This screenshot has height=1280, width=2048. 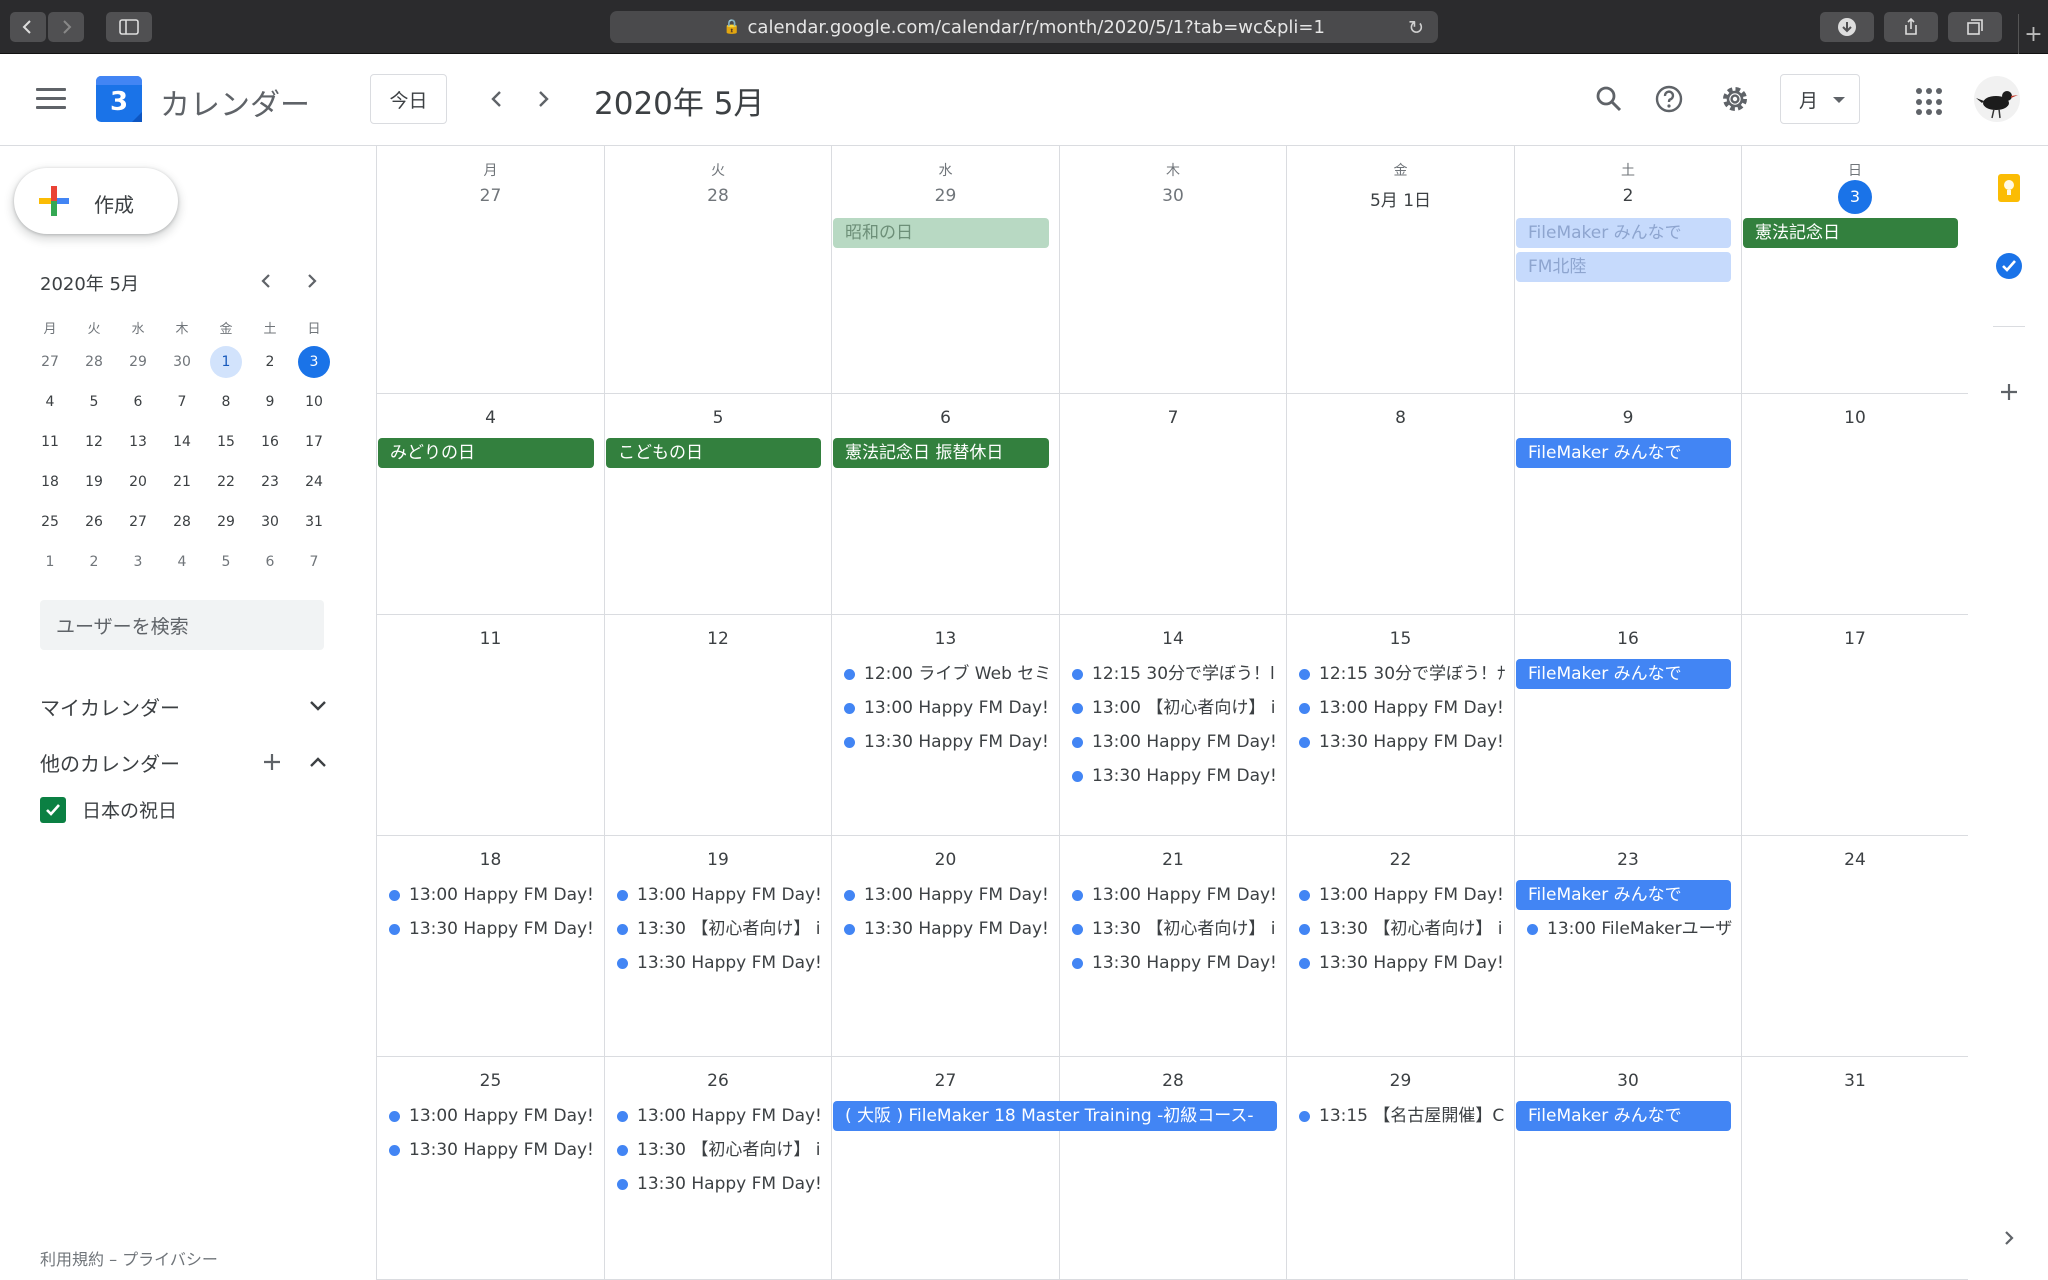 I want to click on day-cell: 23 FileMaker みんなで 13:00 FileMakerユーザ, so click(x=1628, y=946).